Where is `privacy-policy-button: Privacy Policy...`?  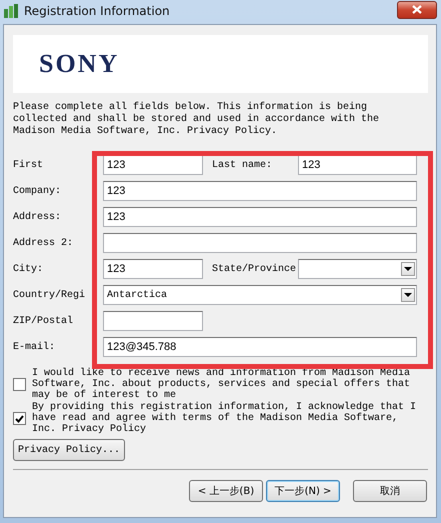
privacy-policy-button: Privacy Policy... is located at coordinates (69, 450).